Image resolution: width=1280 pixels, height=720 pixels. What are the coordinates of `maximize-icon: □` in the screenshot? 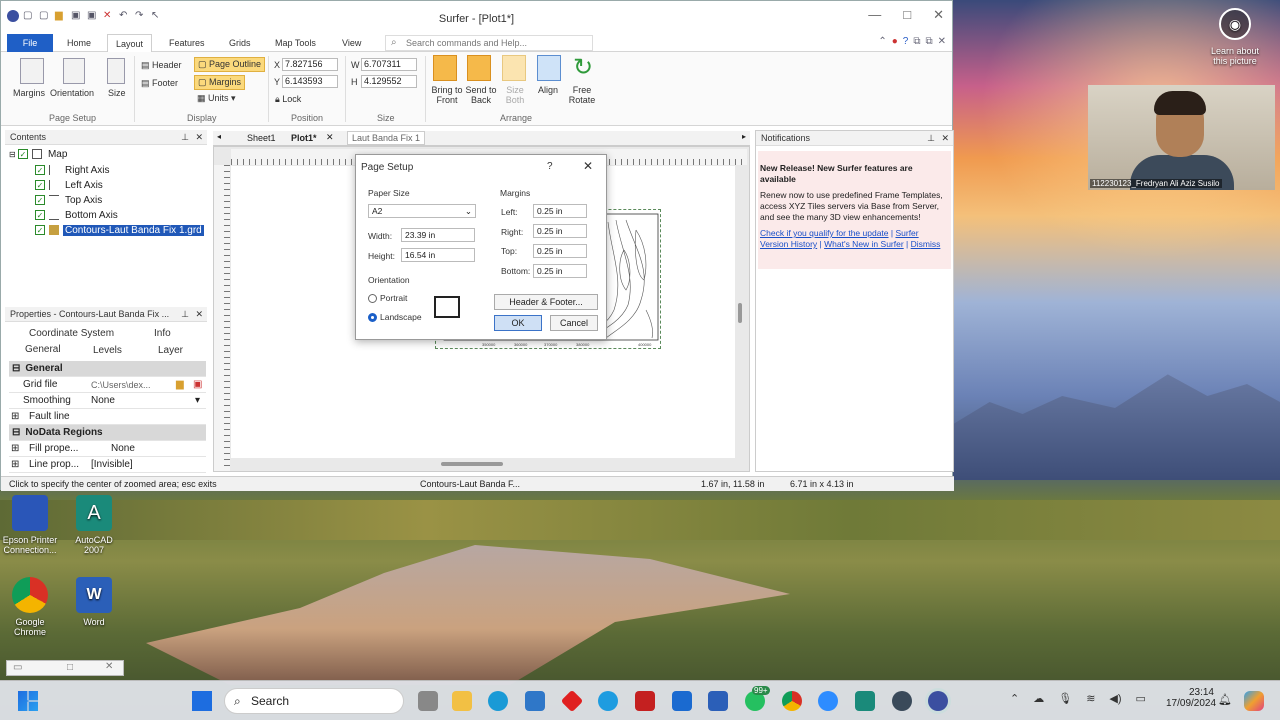 It's located at (70, 667).